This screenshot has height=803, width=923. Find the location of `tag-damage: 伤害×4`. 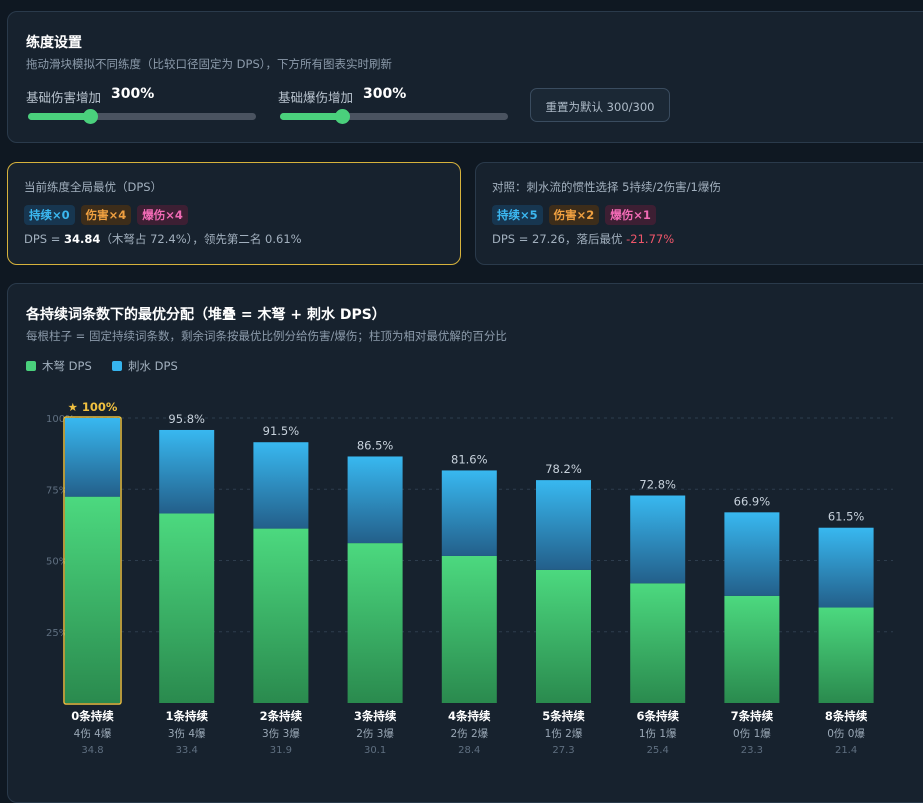

tag-damage: 伤害×4 is located at coordinates (106, 215).